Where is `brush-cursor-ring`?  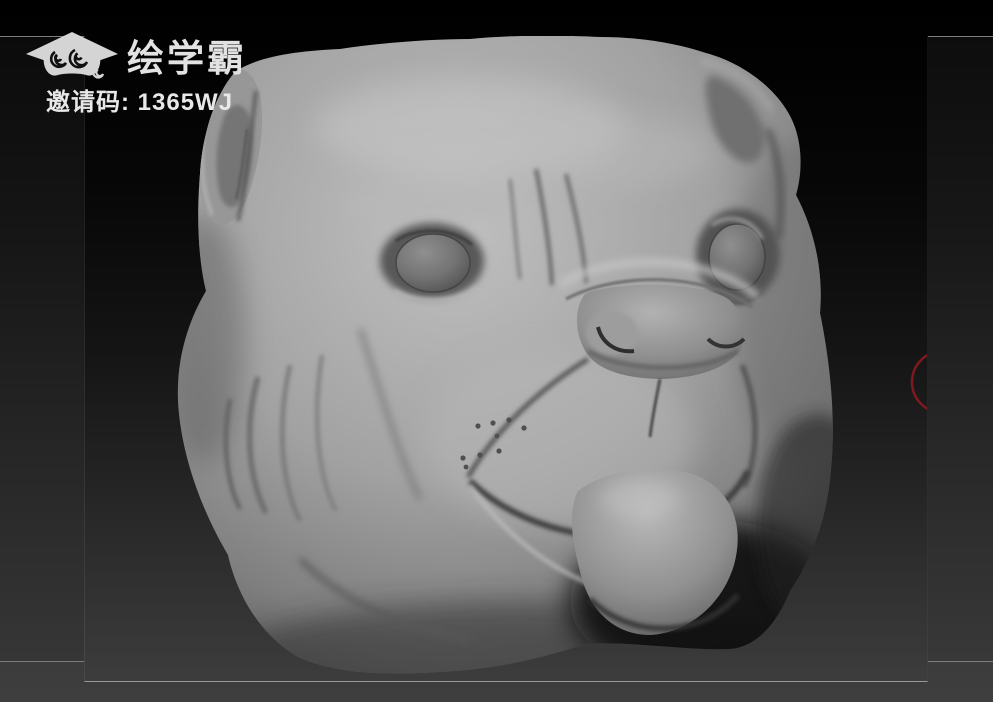 brush-cursor-ring is located at coordinates (918, 382).